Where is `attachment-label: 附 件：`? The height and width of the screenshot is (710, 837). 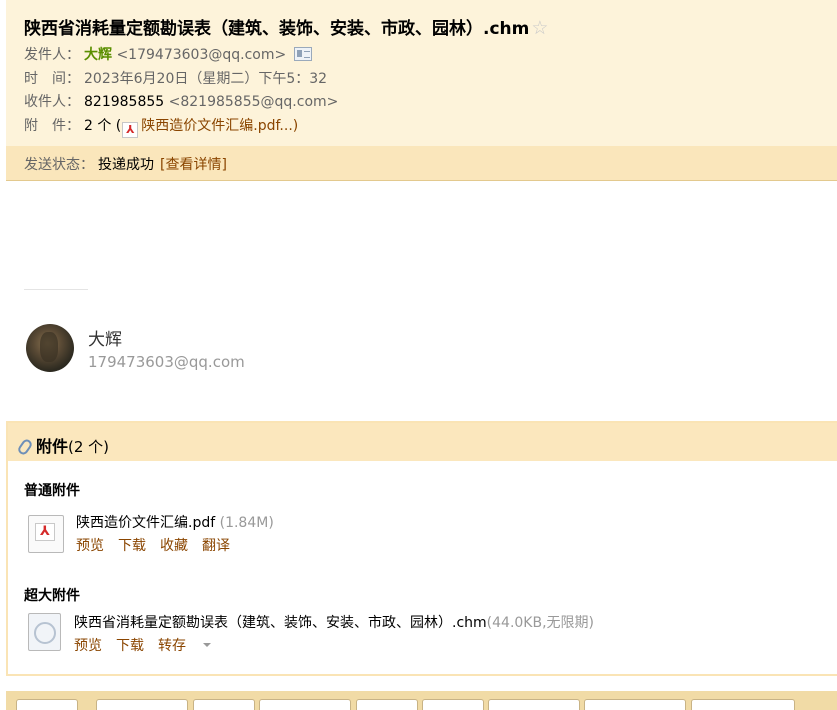 attachment-label: 附 件： is located at coordinates (52, 126).